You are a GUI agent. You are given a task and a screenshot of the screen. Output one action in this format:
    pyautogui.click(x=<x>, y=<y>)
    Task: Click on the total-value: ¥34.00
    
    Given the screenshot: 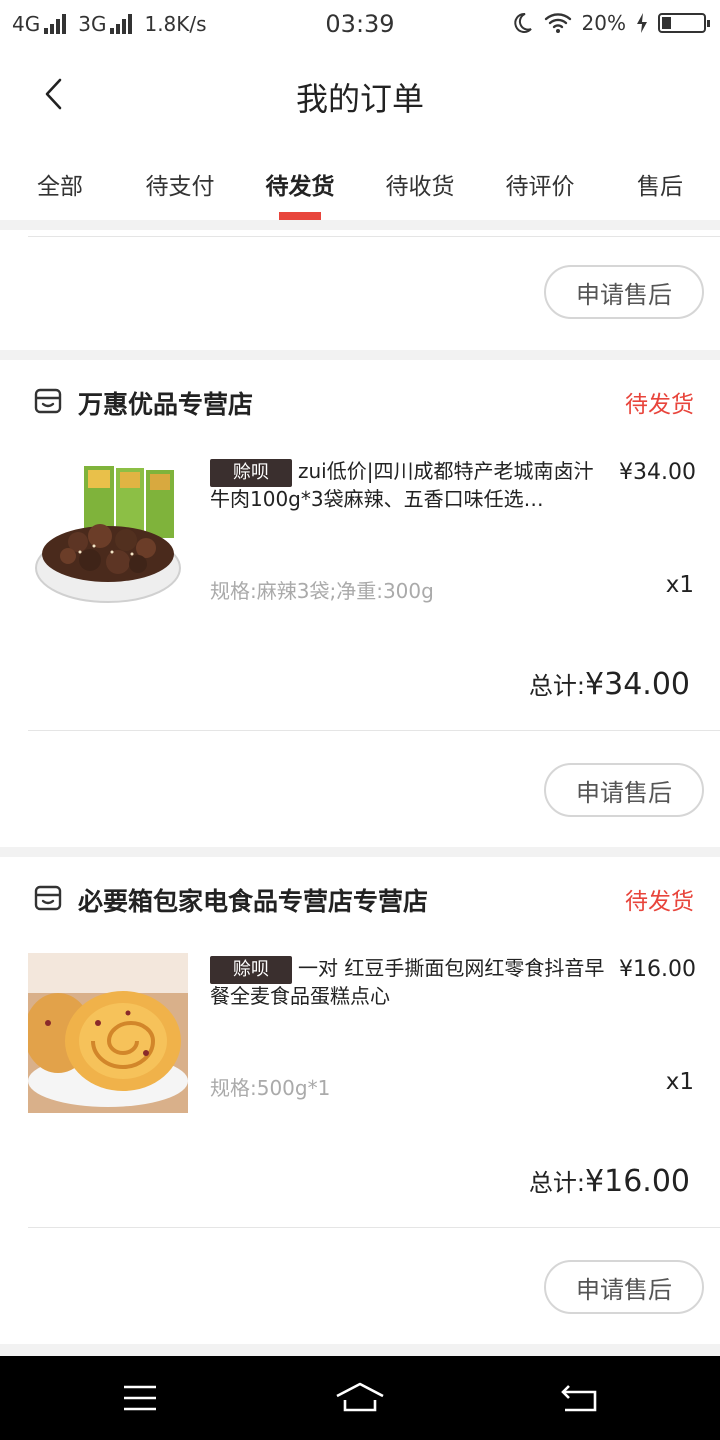 What is the action you would take?
    pyautogui.click(x=637, y=684)
    